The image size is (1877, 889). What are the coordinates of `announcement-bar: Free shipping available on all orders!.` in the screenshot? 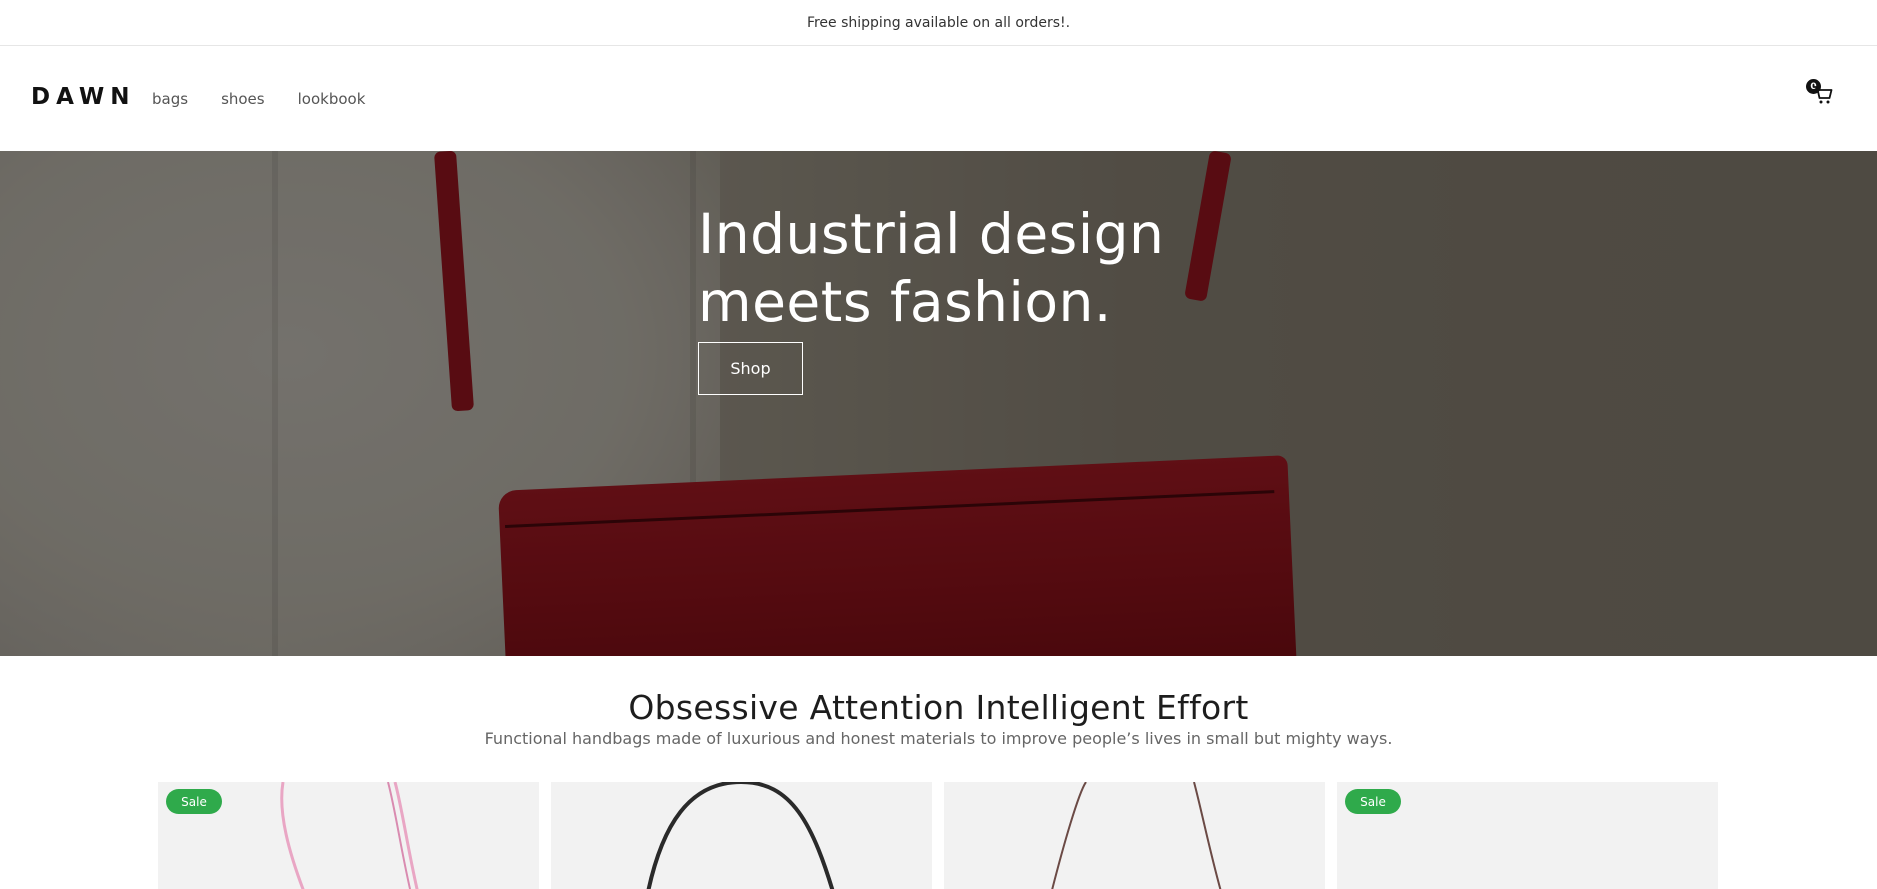 It's located at (938, 23).